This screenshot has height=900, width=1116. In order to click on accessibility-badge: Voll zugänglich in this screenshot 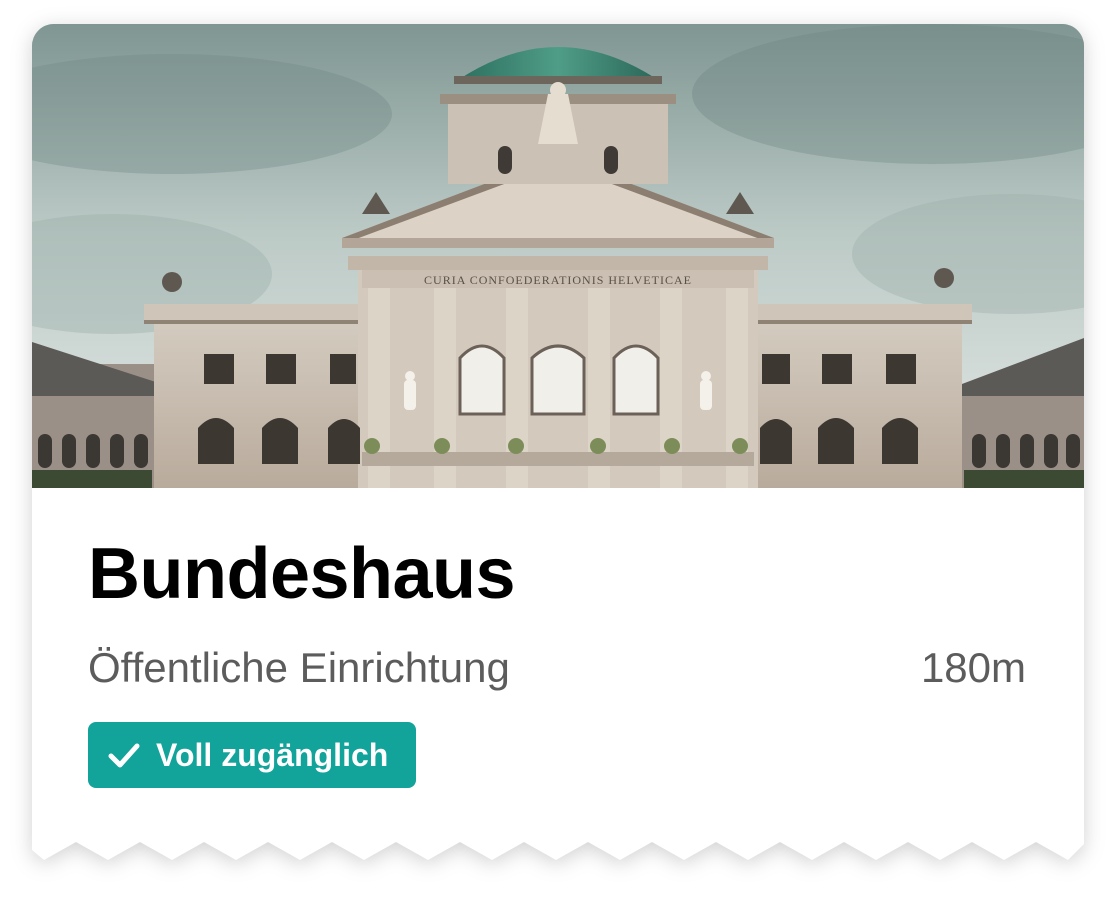, I will do `click(252, 755)`.